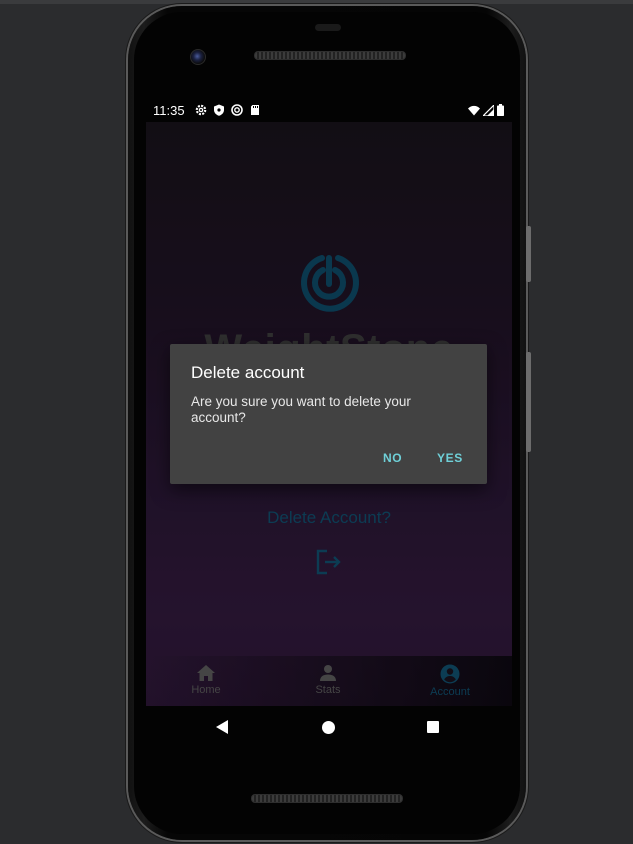  Describe the element at coordinates (255, 110) in the screenshot. I see `sd-card-icon` at that location.